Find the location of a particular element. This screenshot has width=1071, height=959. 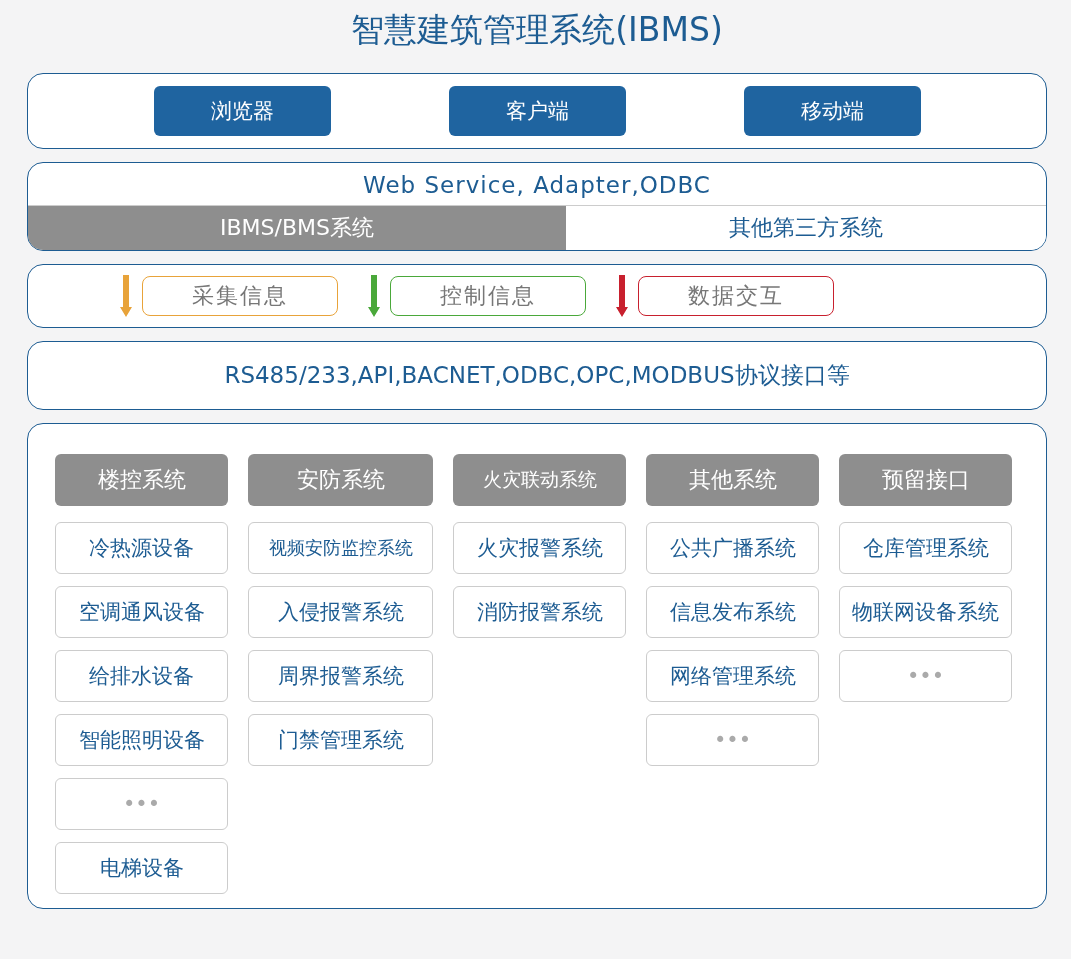

subsystem-item: 周界报警系统 is located at coordinates (340, 676).